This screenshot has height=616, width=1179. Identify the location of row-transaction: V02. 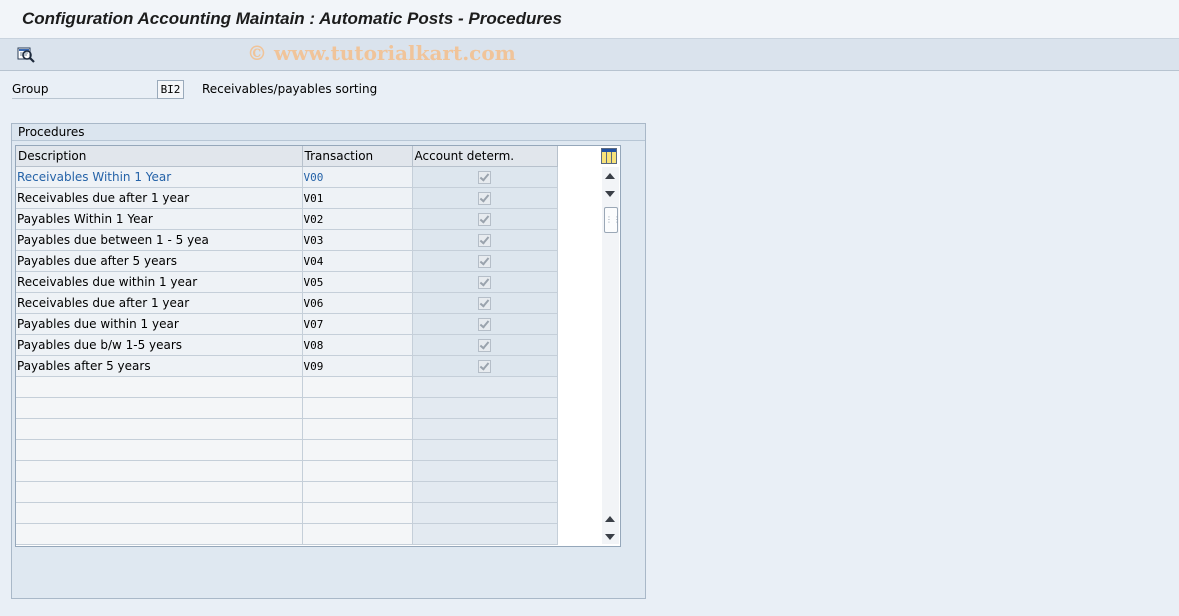
(357, 219).